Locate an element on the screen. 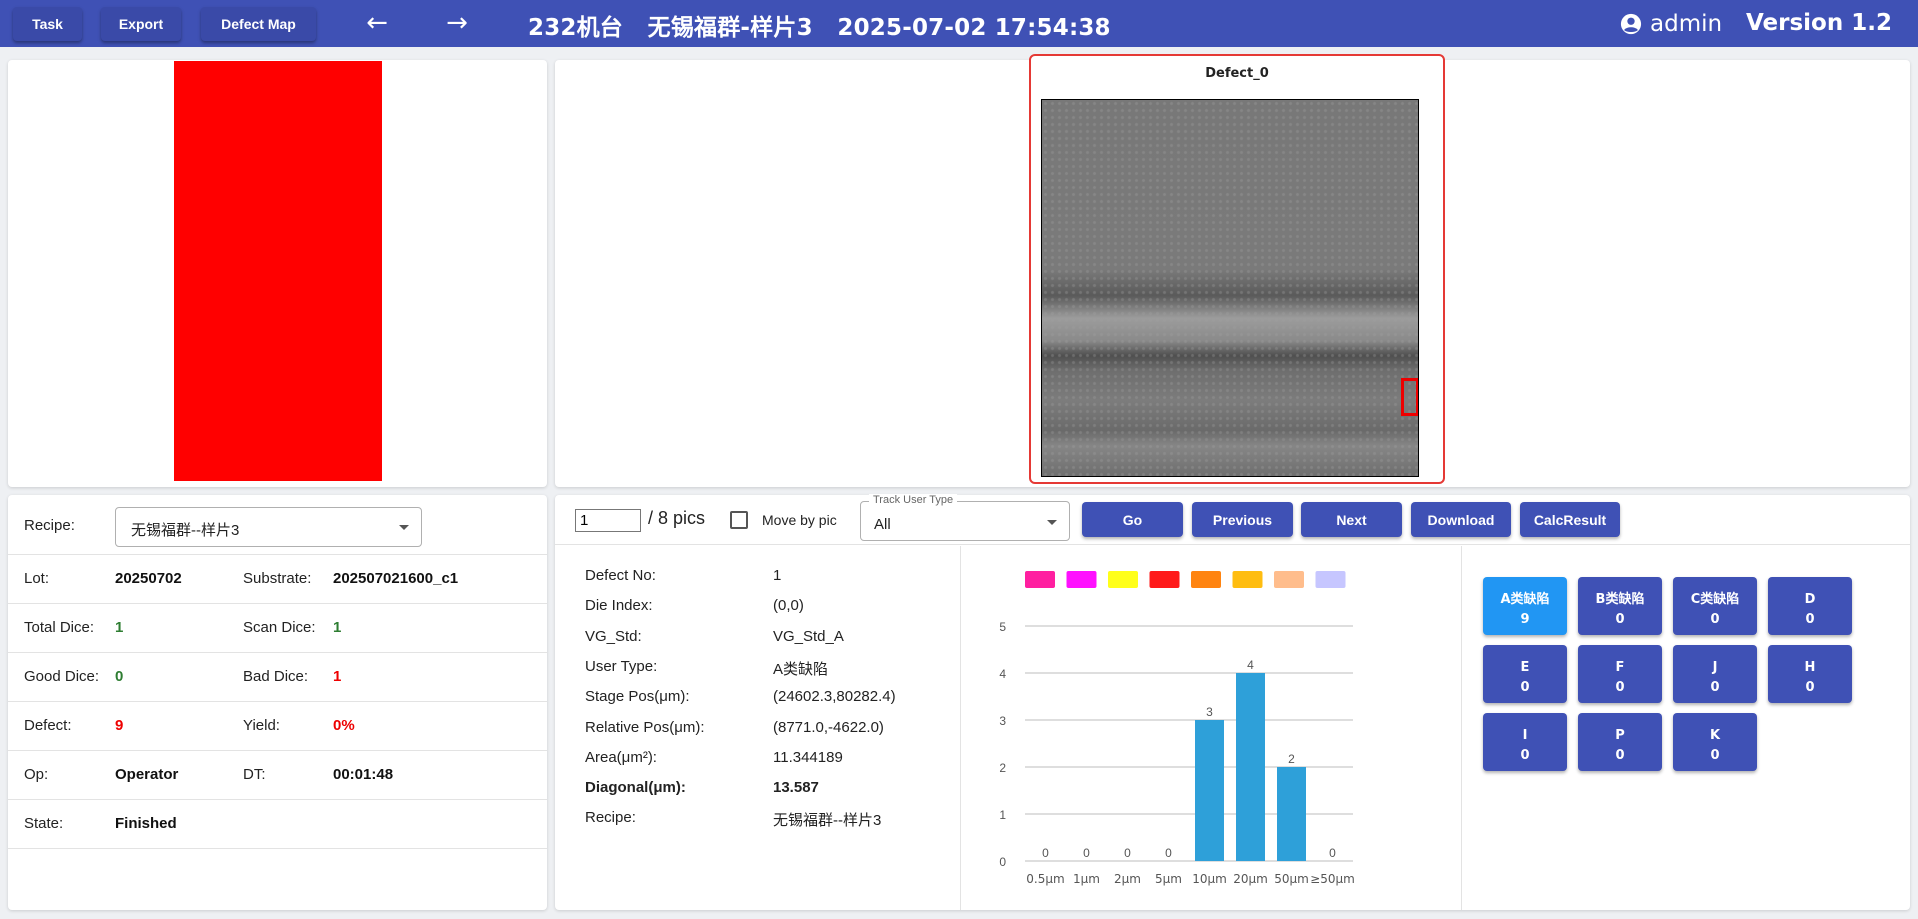 The height and width of the screenshot is (919, 1918). page-title: 232机台 无锡福群-样片3 2025-07-02 17:54:38 is located at coordinates (819, 28).